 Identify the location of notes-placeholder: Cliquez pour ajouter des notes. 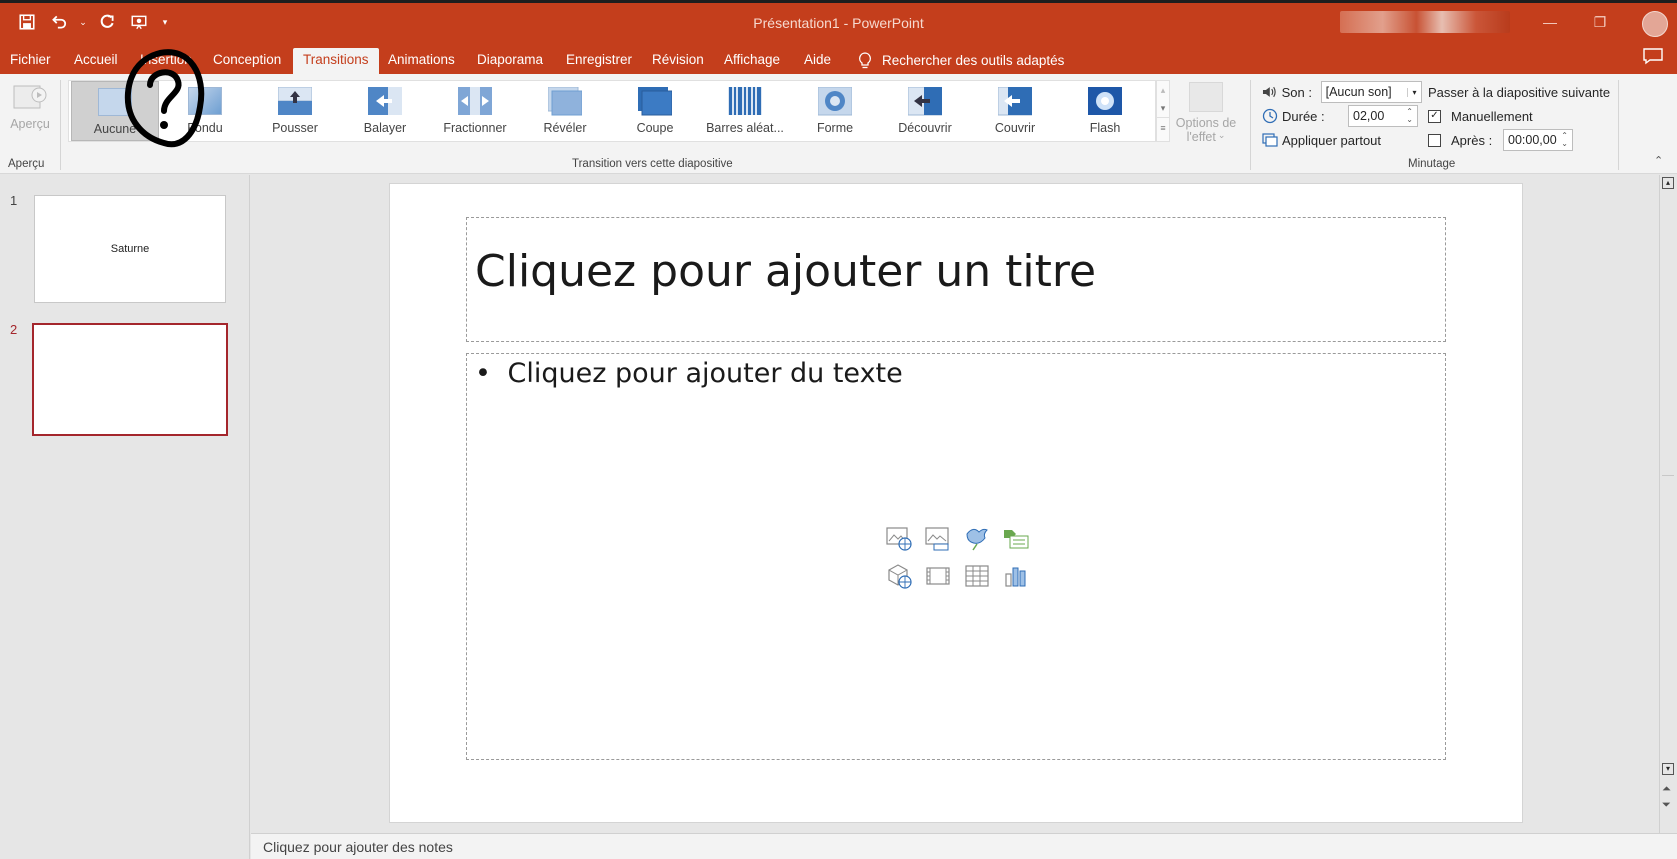
(358, 847).